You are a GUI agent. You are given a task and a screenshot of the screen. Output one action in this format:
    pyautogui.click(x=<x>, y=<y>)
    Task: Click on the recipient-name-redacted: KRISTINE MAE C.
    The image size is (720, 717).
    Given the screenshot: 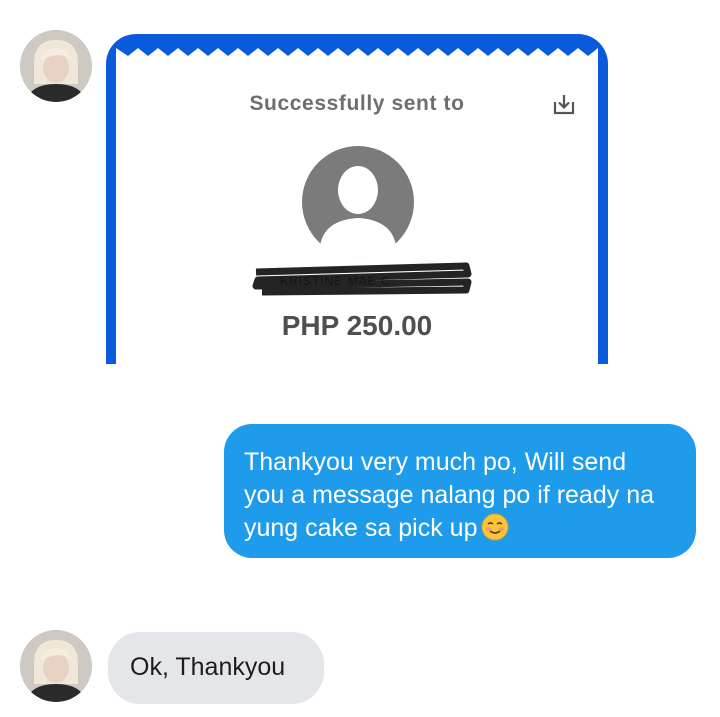 What is the action you would take?
    pyautogui.click(x=362, y=276)
    